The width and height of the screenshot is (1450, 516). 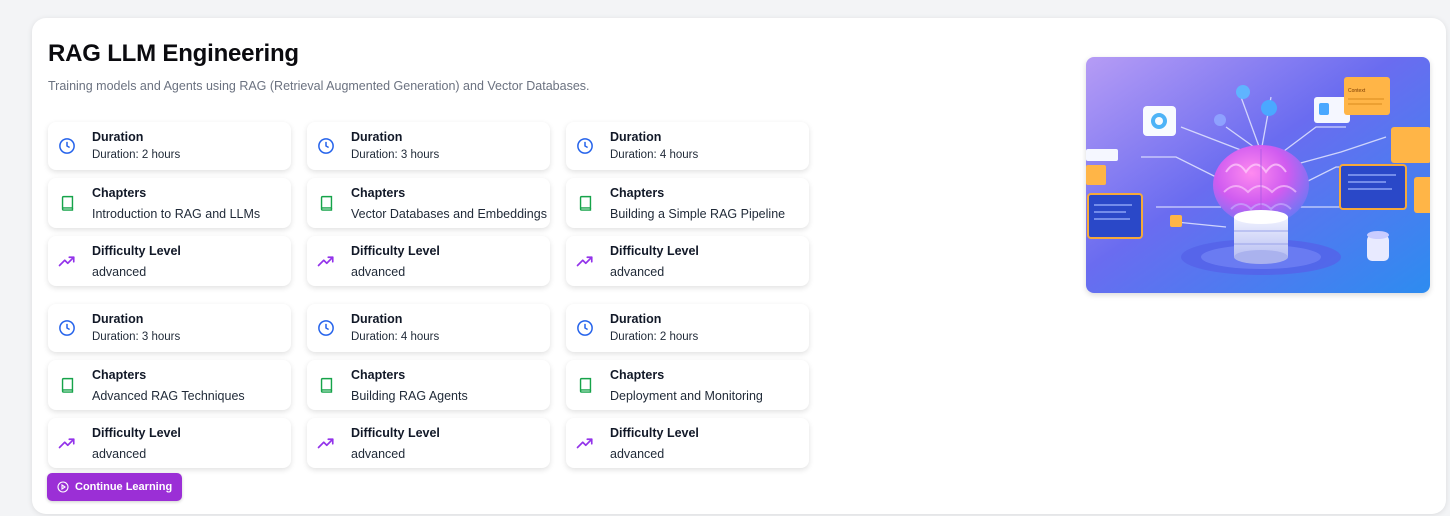 I want to click on chapter-card: Chapters Advanced RAG Techniques, so click(x=169, y=385).